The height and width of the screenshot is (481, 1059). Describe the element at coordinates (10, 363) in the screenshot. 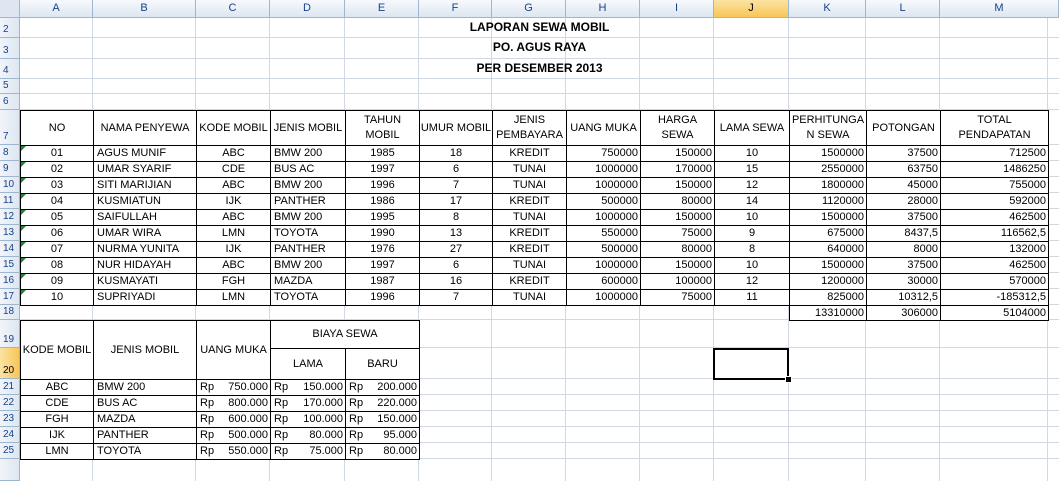

I see `row-header-20: 20` at that location.